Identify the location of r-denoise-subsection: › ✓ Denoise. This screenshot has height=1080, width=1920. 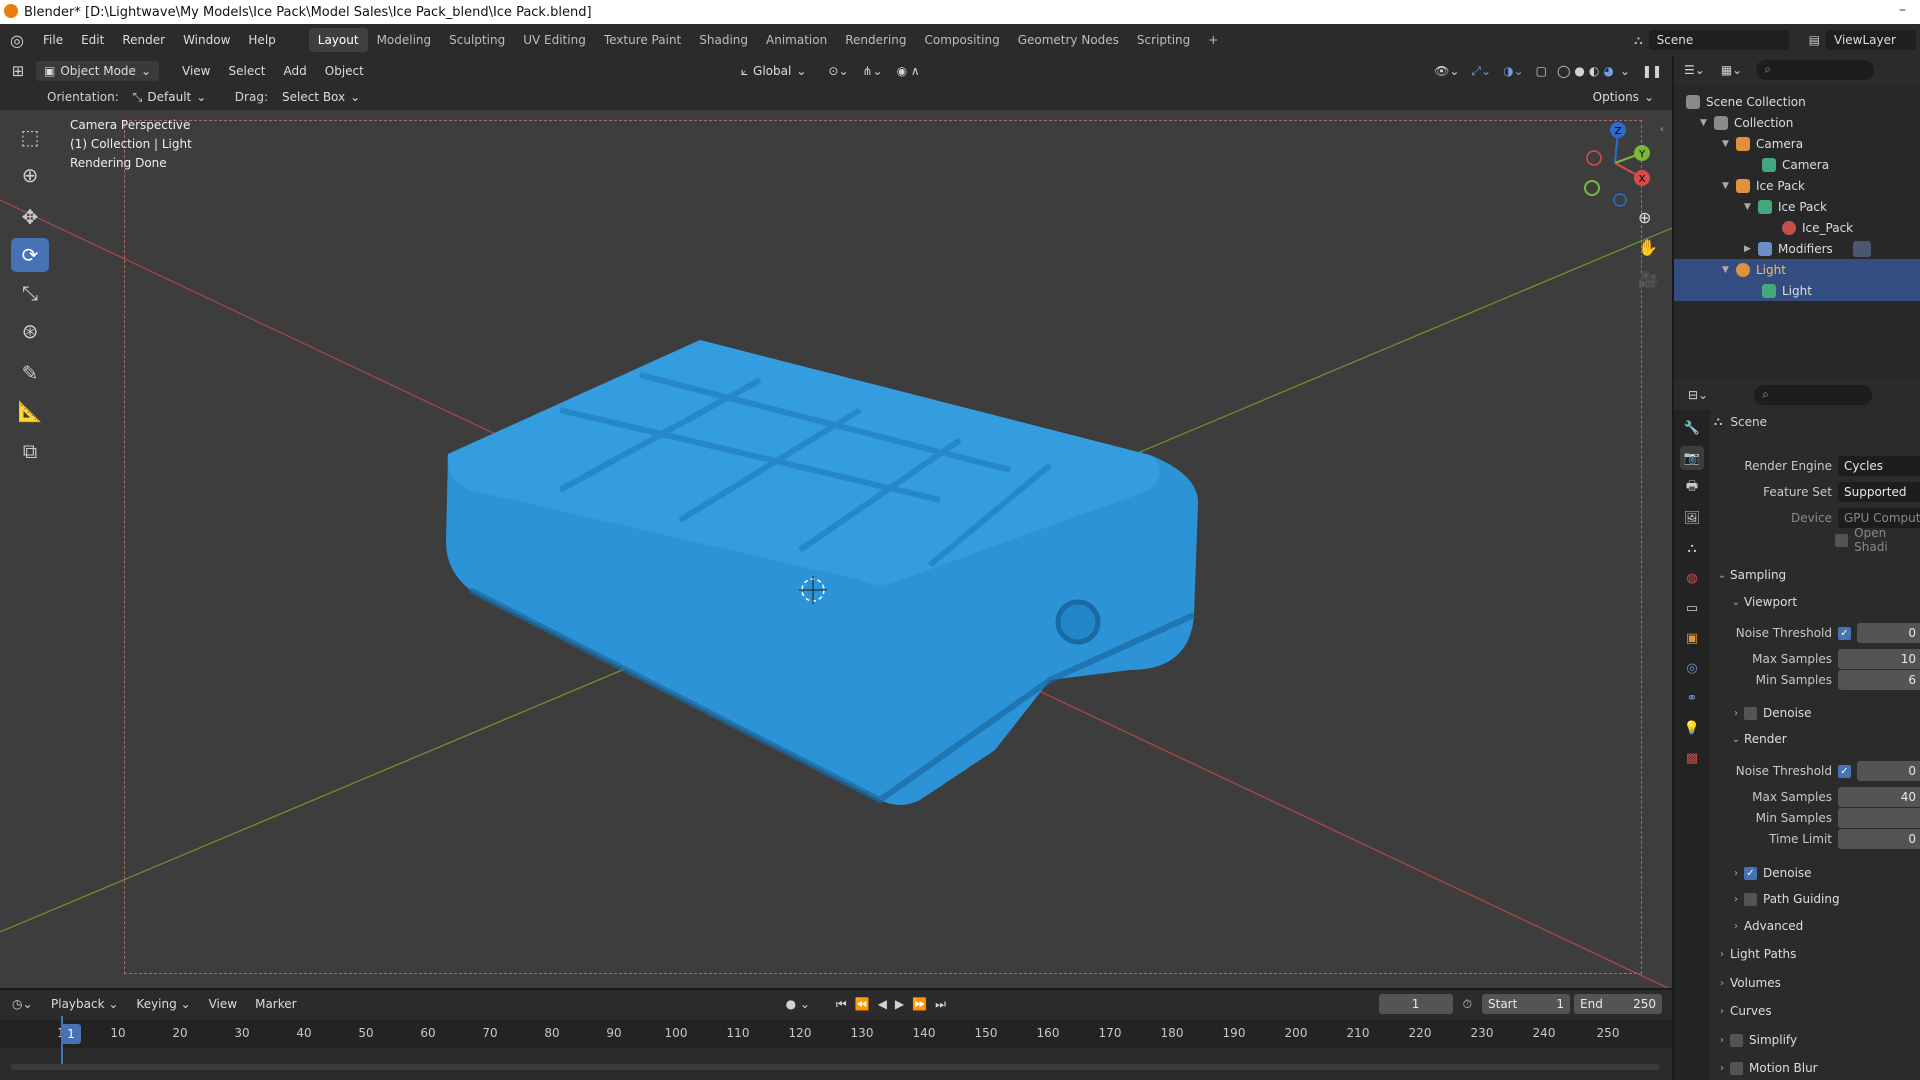
(1817, 873).